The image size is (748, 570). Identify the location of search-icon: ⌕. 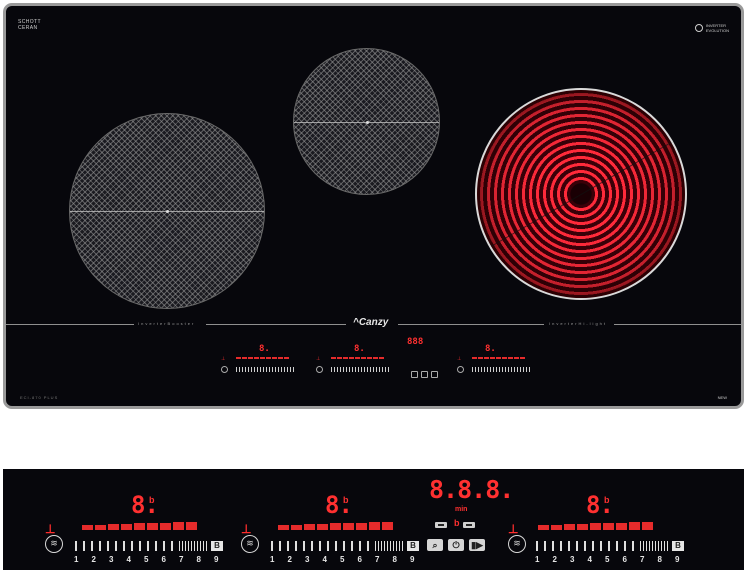
(435, 545).